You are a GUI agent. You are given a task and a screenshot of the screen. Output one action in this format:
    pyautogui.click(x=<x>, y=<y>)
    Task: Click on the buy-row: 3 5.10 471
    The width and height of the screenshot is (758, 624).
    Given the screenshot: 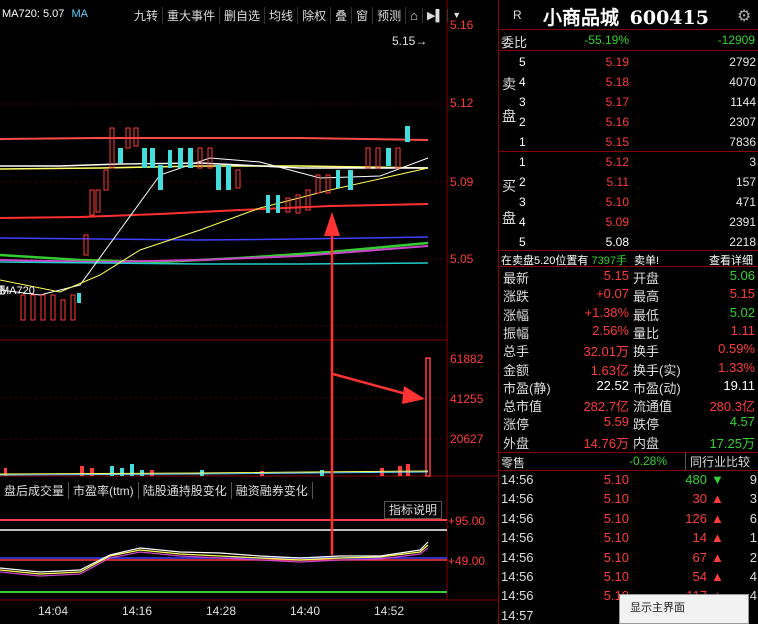 What is the action you would take?
    pyautogui.click(x=628, y=202)
    